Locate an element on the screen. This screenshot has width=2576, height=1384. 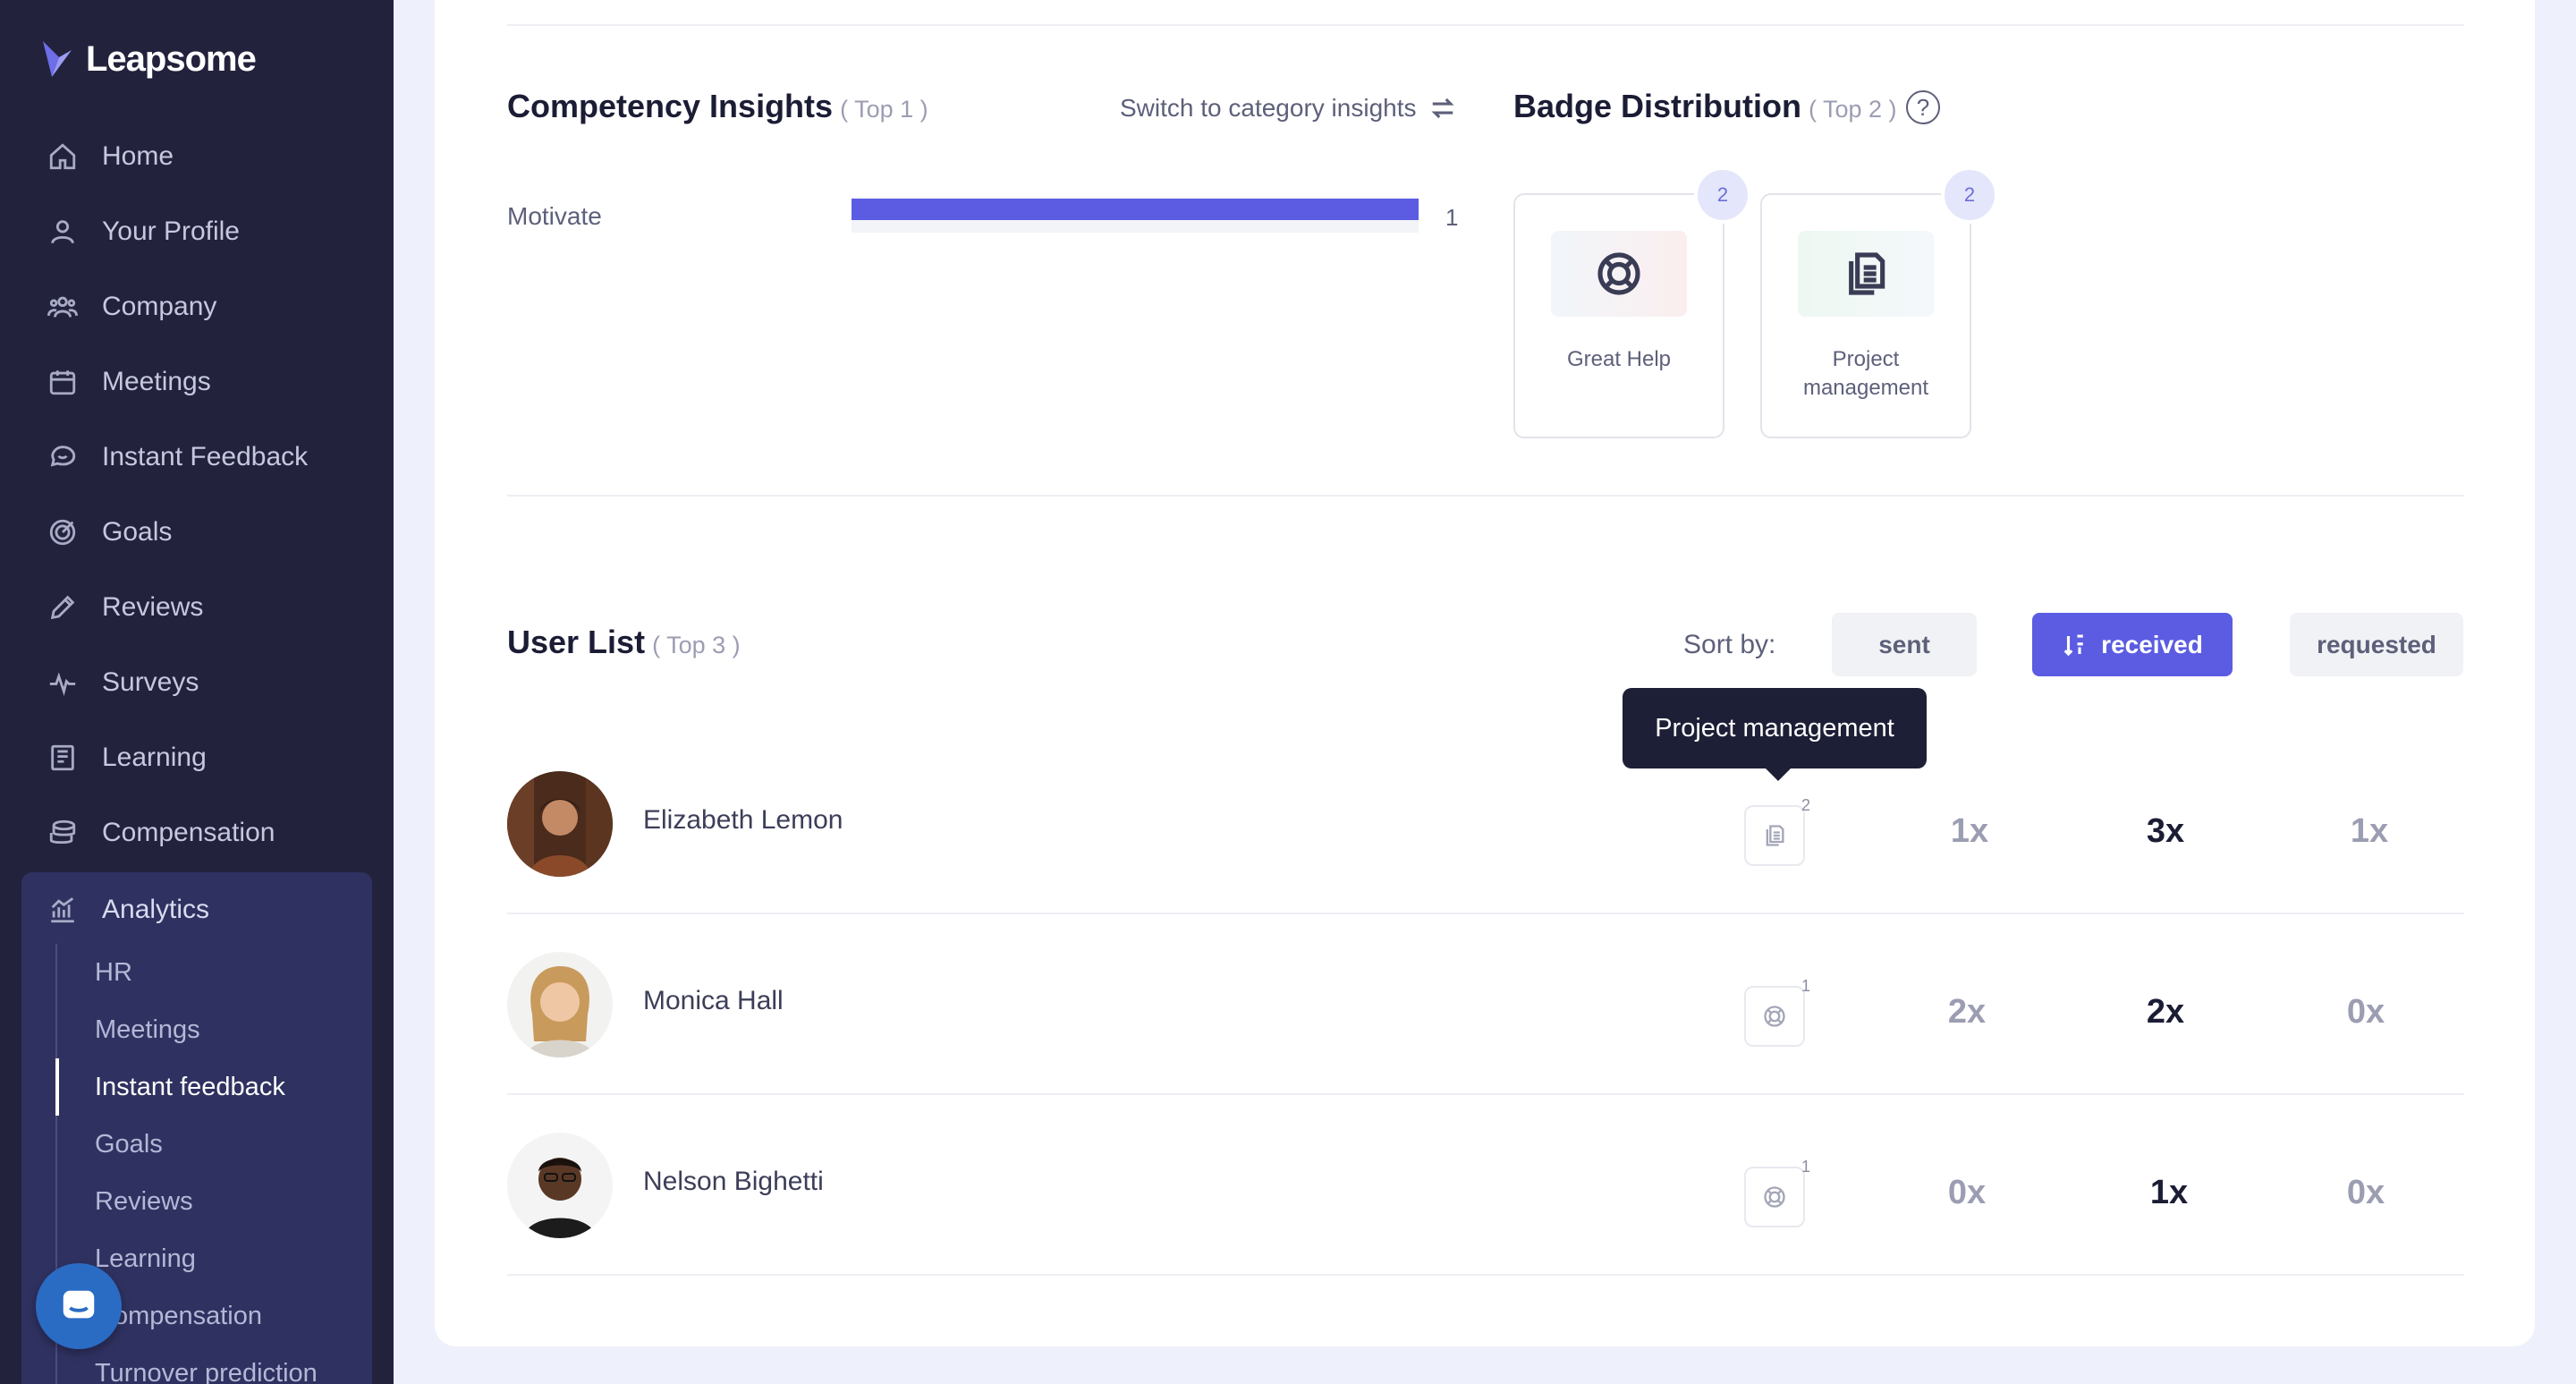
table-row: Monica Hall 1 2x 2x 0x is located at coordinates (1485, 1003).